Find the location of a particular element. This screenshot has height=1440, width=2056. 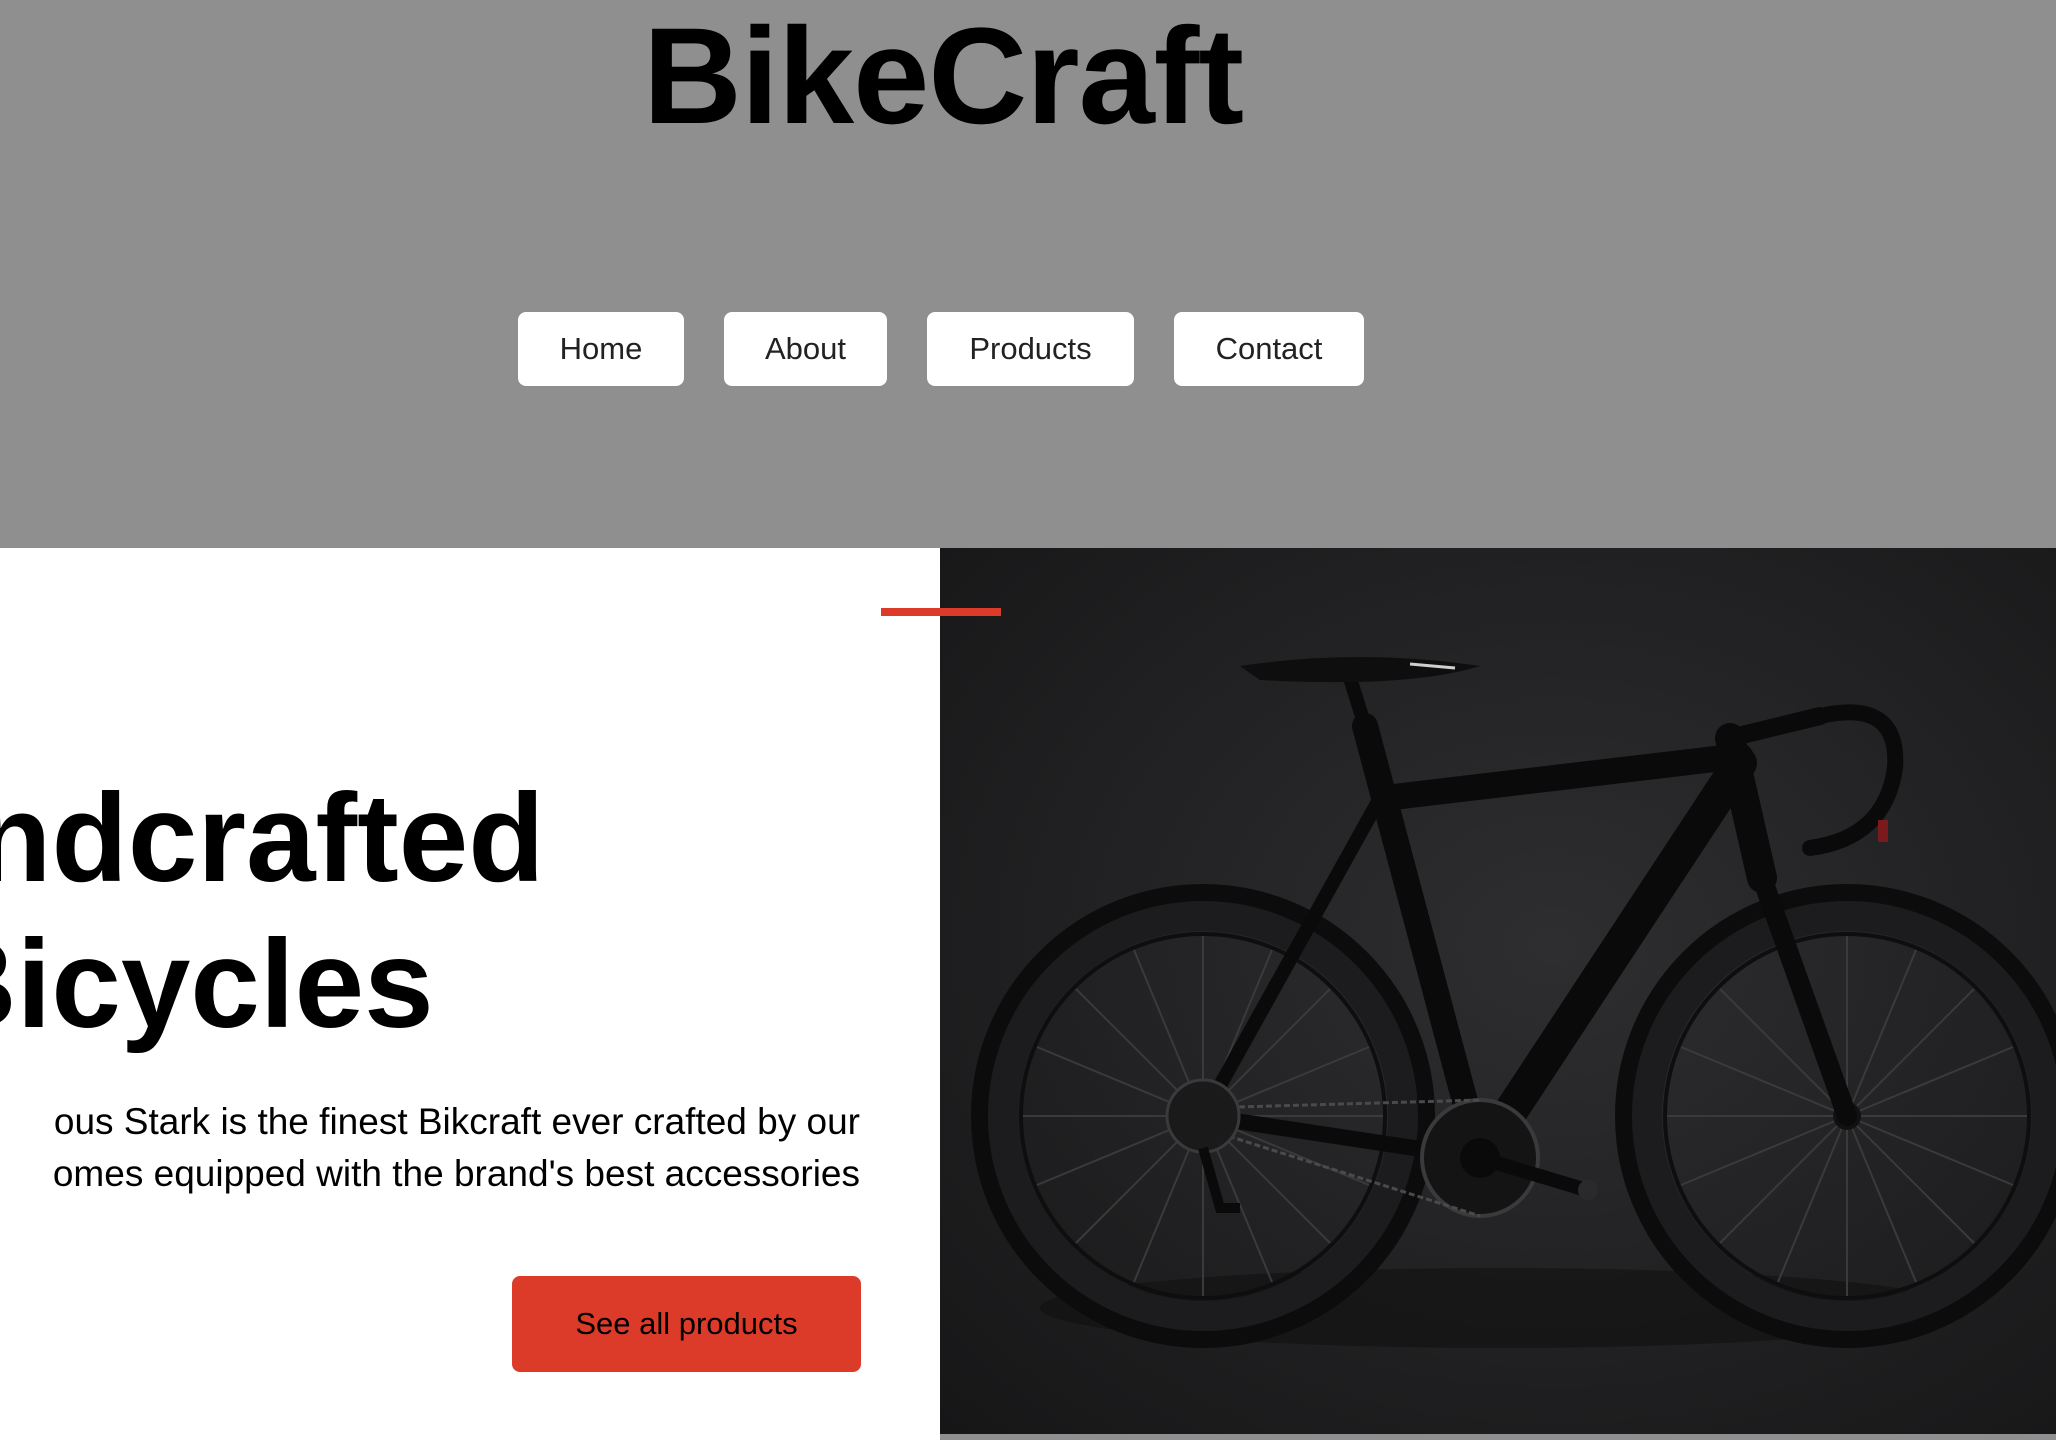

see-all-products-button: See all products is located at coordinates (686, 1324).